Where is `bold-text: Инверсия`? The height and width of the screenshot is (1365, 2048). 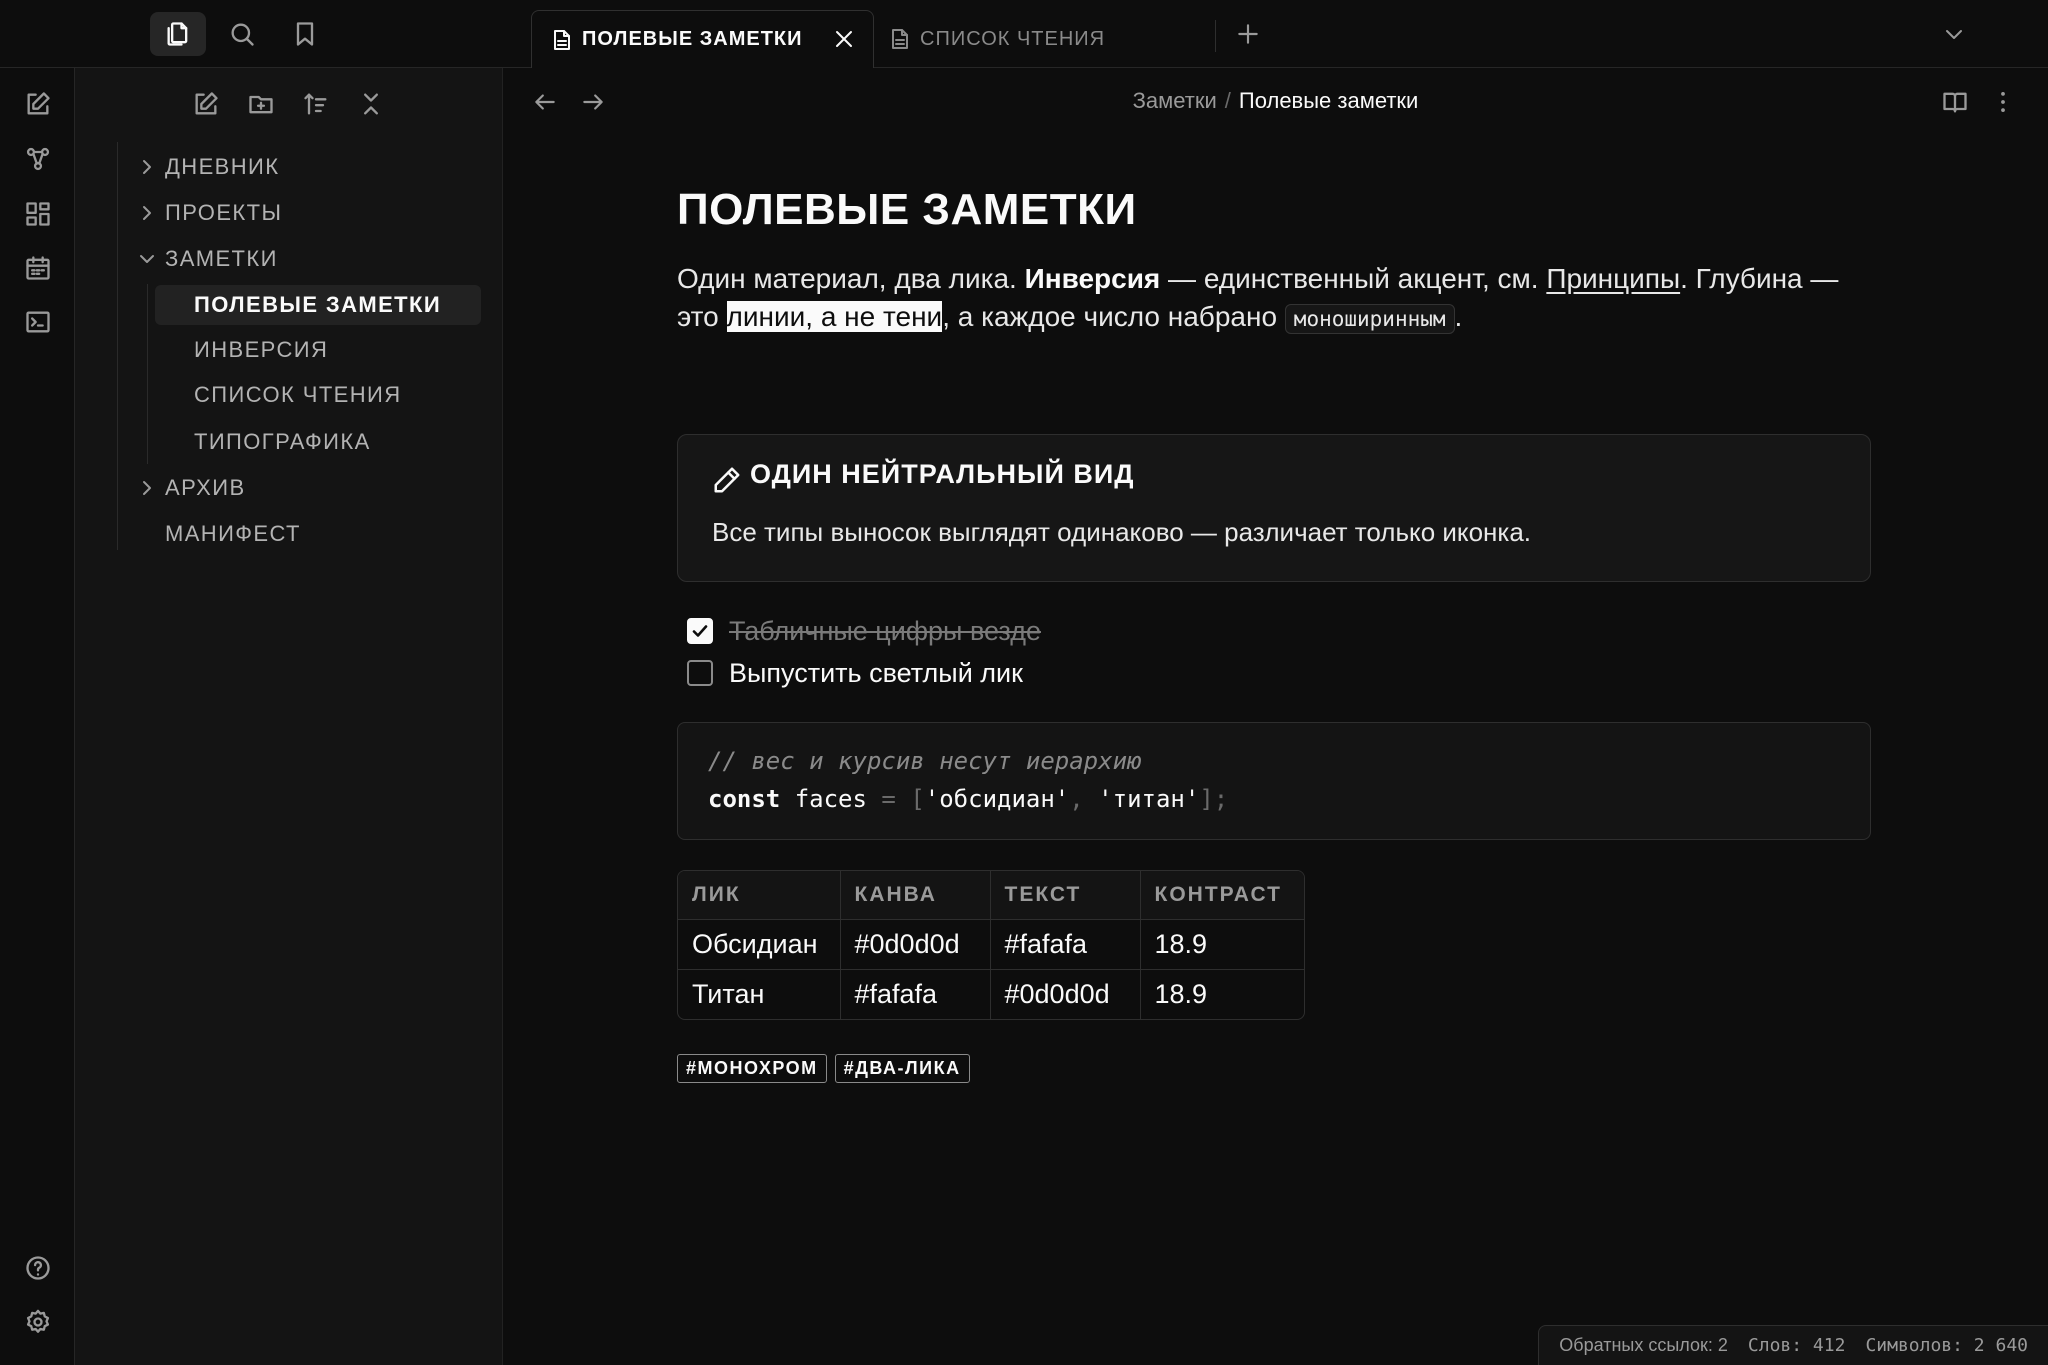
bold-text: Инверсия is located at coordinates (1092, 278).